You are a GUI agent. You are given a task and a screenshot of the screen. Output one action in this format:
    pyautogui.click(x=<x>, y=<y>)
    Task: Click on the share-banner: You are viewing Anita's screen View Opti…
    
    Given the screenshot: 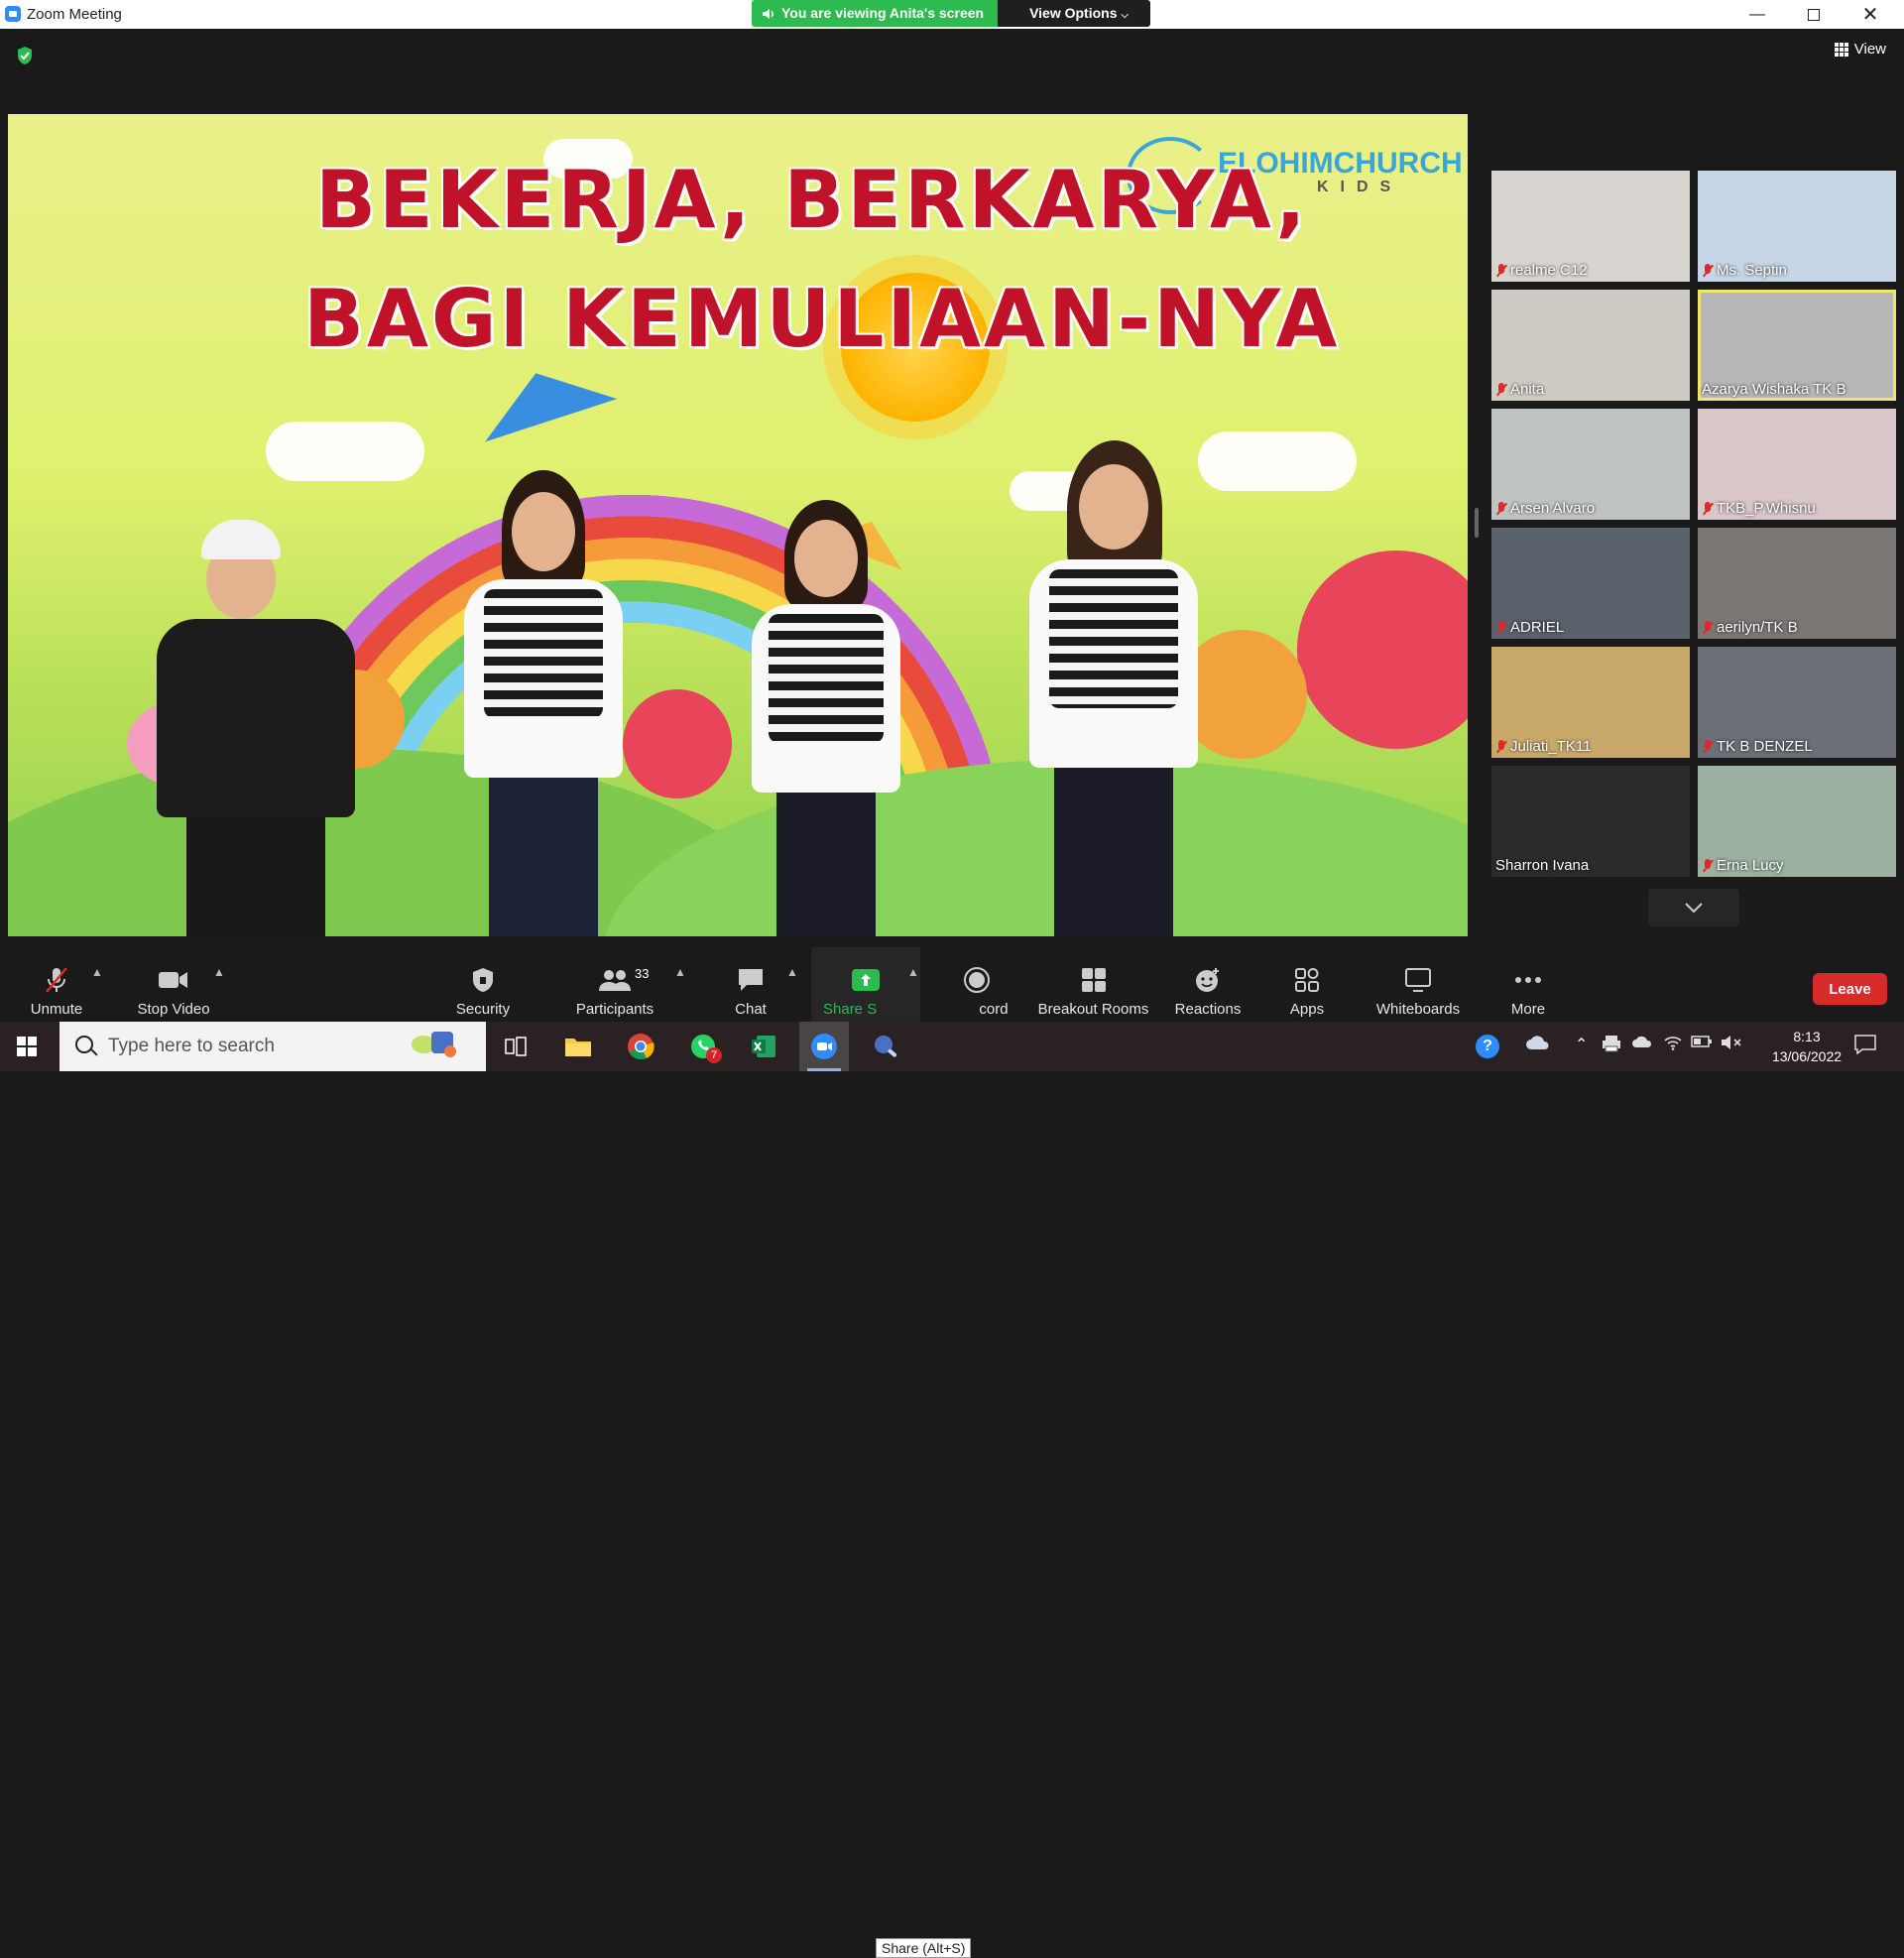 What is the action you would take?
    pyautogui.click(x=951, y=14)
    